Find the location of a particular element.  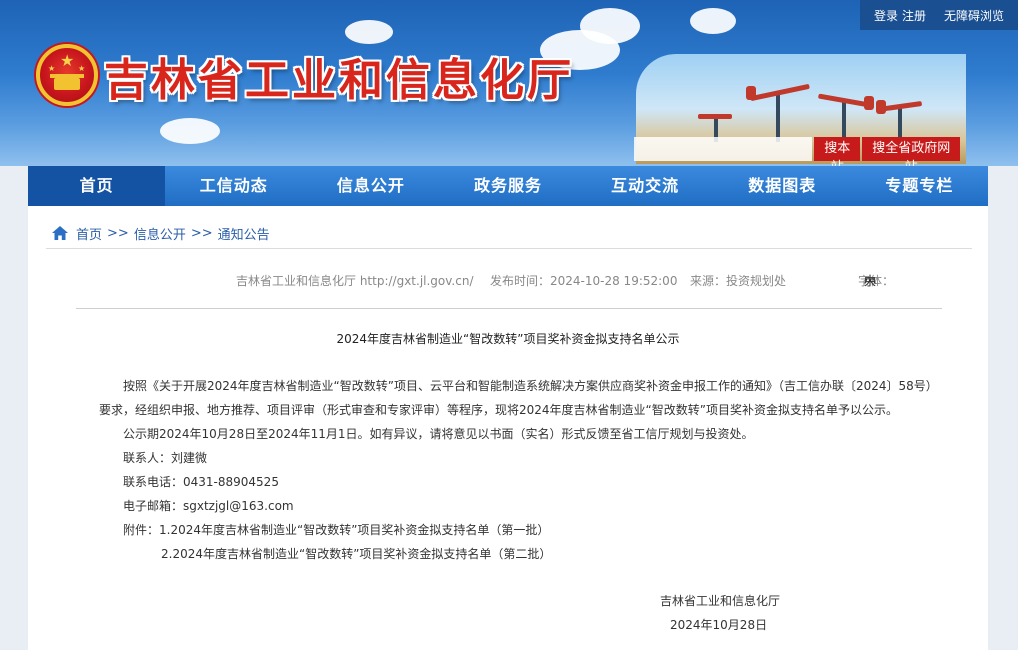

nav-item-info-disclosure: 信息公开 is located at coordinates (370, 186).